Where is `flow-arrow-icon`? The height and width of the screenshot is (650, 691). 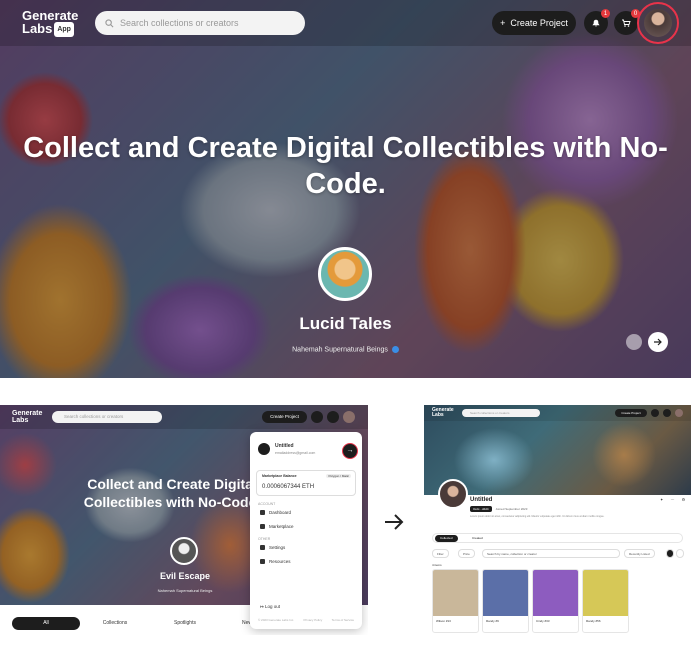
flow-arrow-icon is located at coordinates (394, 522).